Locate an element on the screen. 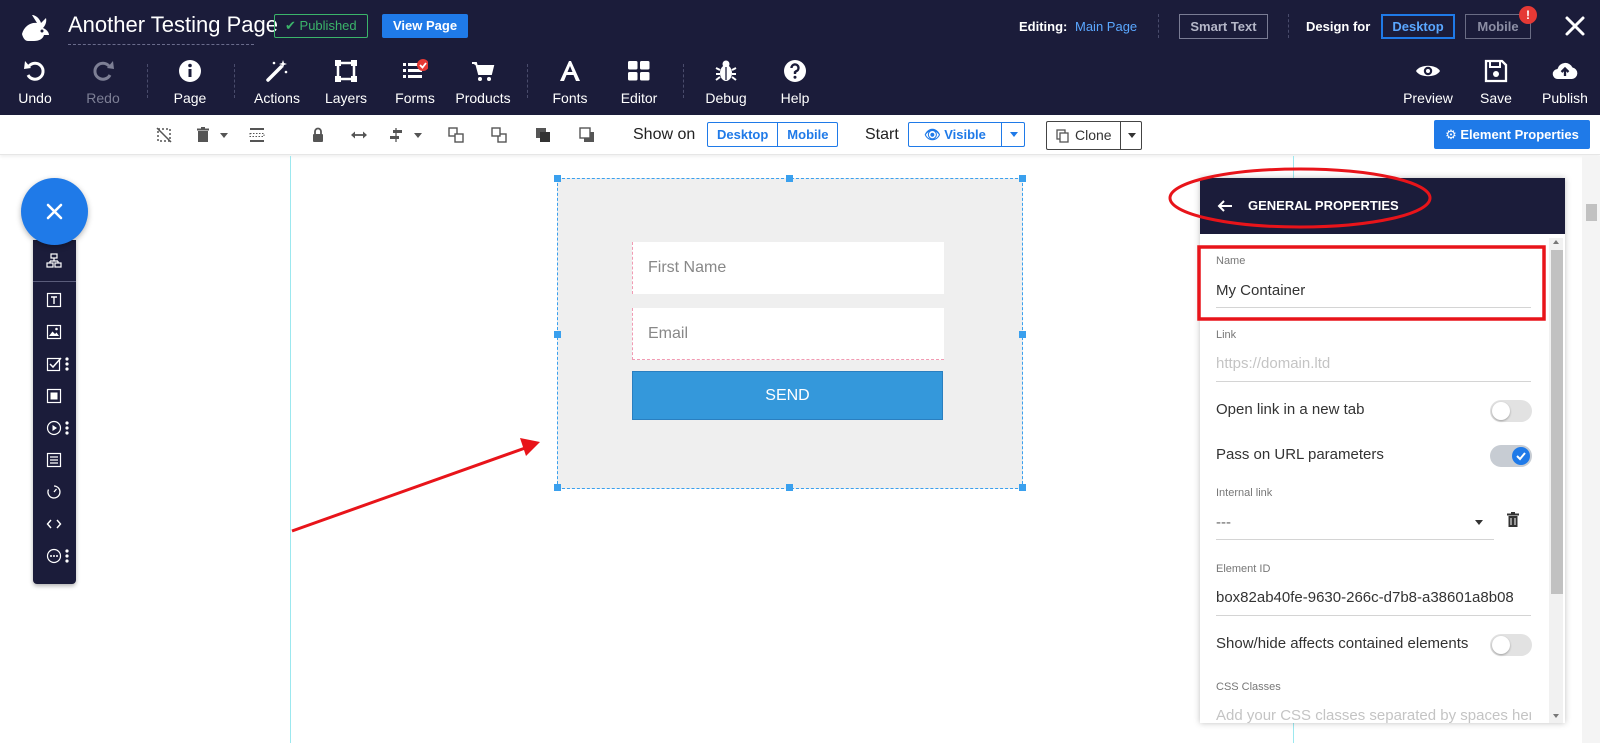 The height and width of the screenshot is (743, 1600). fonts-button: Fonts is located at coordinates (570, 82).